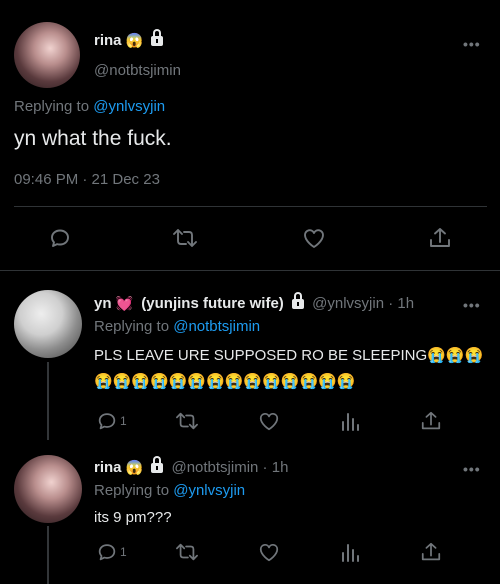 The image size is (500, 584). Describe the element at coordinates (87, 179) in the screenshot. I see `main-tweet-timestamp: 09:46 PM · 21 Dec 23` at that location.